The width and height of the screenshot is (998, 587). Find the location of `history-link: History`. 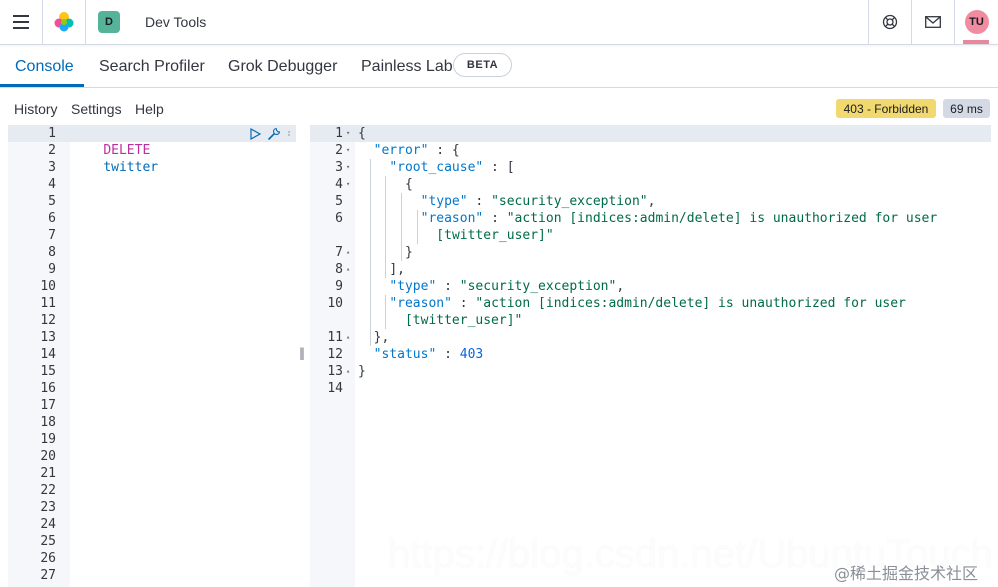

history-link: History is located at coordinates (36, 109).